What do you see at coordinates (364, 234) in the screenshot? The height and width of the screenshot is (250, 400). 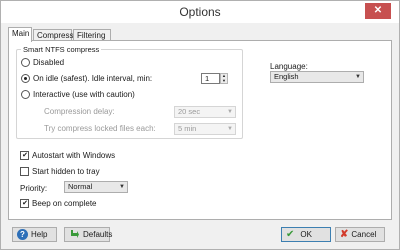 I see `button-label: Cancel` at bounding box center [364, 234].